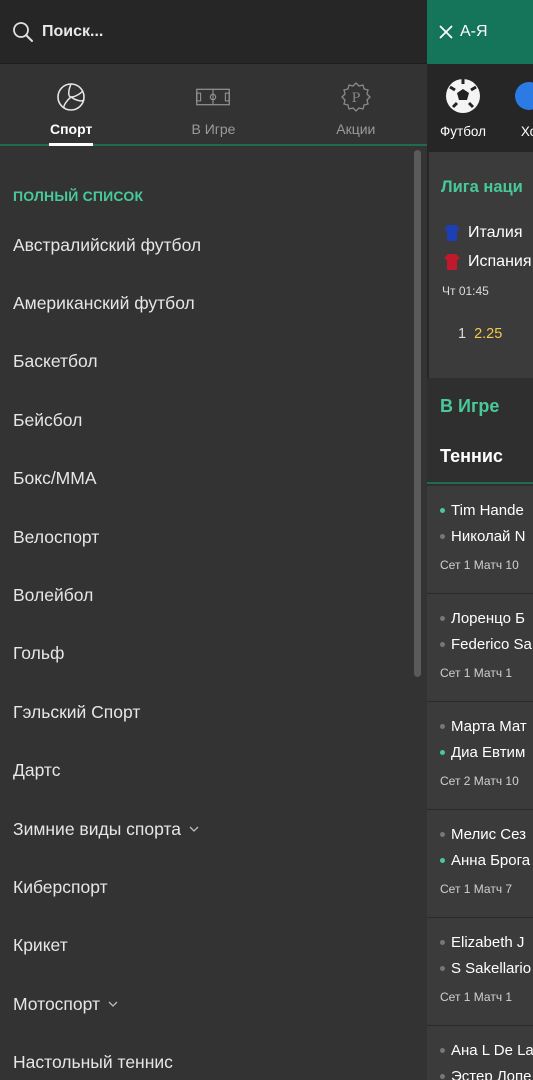 The image size is (533, 1080). Describe the element at coordinates (56, 536) in the screenshot. I see `sport-label: Велоспорт` at that location.